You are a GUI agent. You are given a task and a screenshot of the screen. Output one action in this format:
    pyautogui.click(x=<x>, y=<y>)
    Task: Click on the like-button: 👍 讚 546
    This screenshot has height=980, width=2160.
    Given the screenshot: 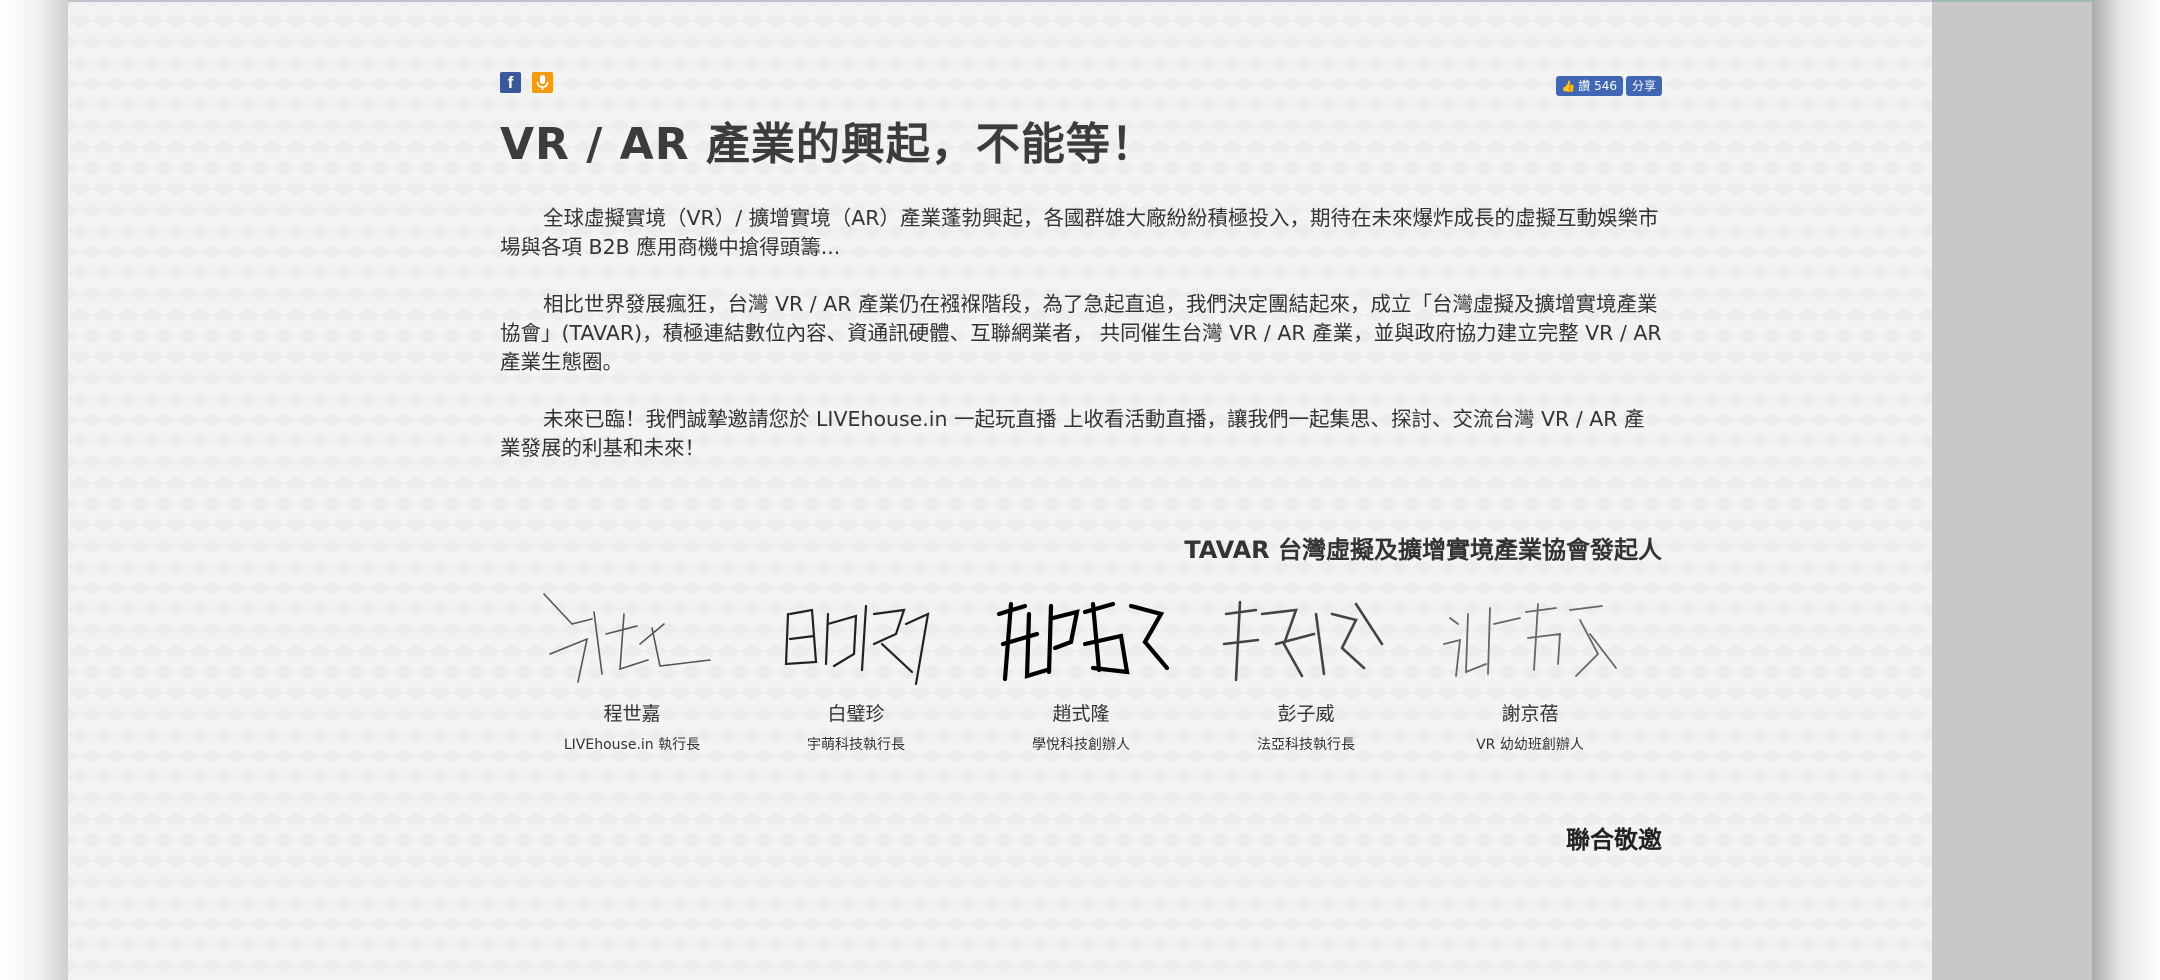 What is the action you would take?
    pyautogui.click(x=1589, y=86)
    